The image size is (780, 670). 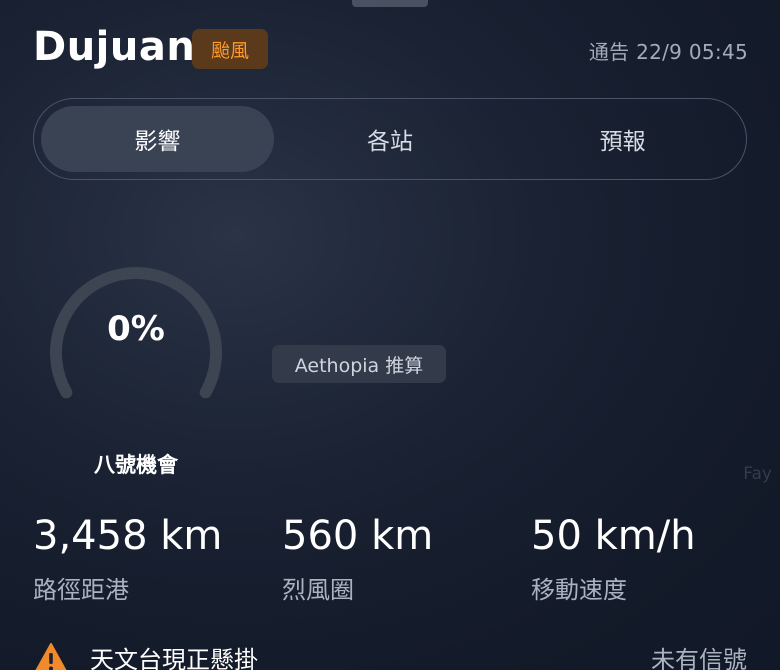 What do you see at coordinates (613, 536) in the screenshot?
I see `stat-value: 50 km/h` at bounding box center [613, 536].